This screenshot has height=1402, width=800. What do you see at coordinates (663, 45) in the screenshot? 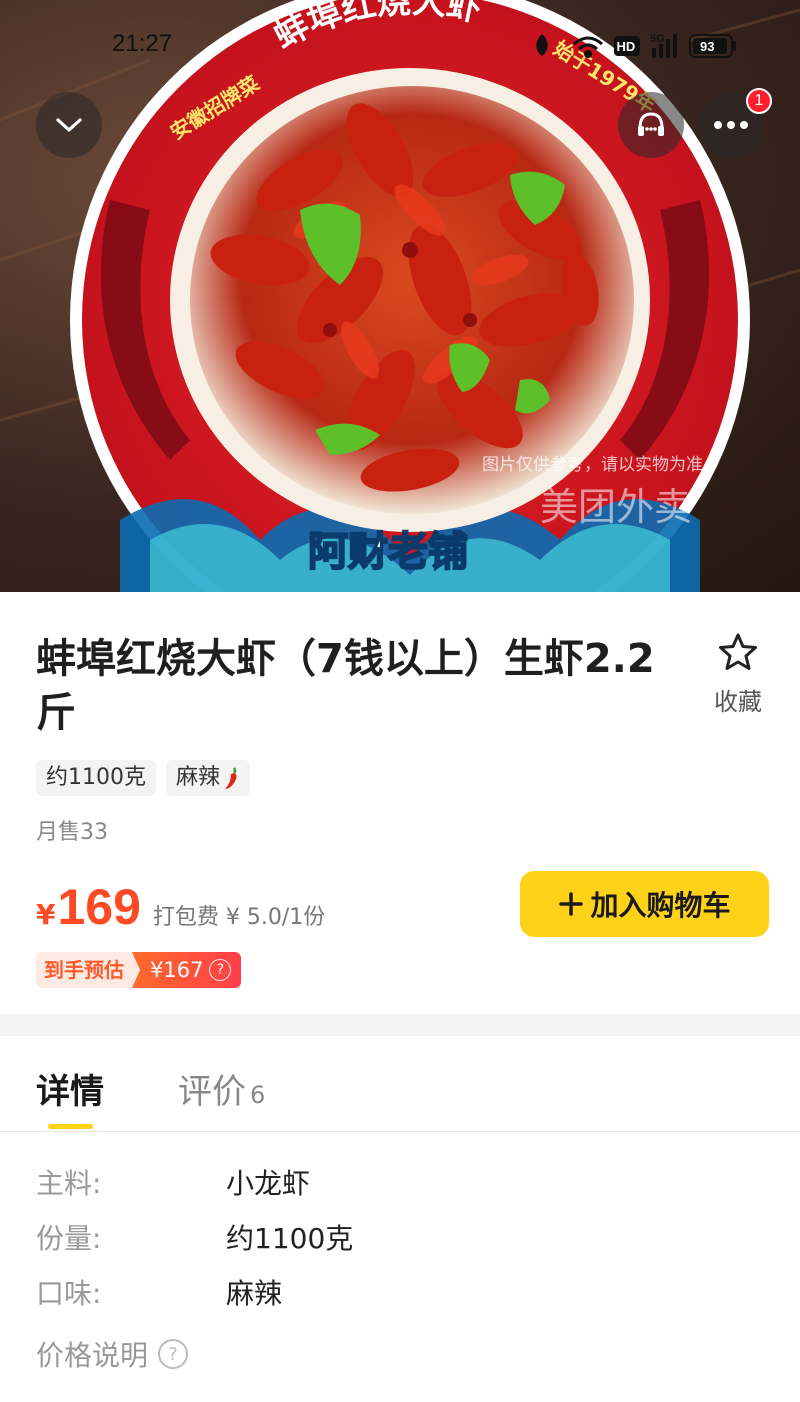
I see `signal-icon: 5G` at bounding box center [663, 45].